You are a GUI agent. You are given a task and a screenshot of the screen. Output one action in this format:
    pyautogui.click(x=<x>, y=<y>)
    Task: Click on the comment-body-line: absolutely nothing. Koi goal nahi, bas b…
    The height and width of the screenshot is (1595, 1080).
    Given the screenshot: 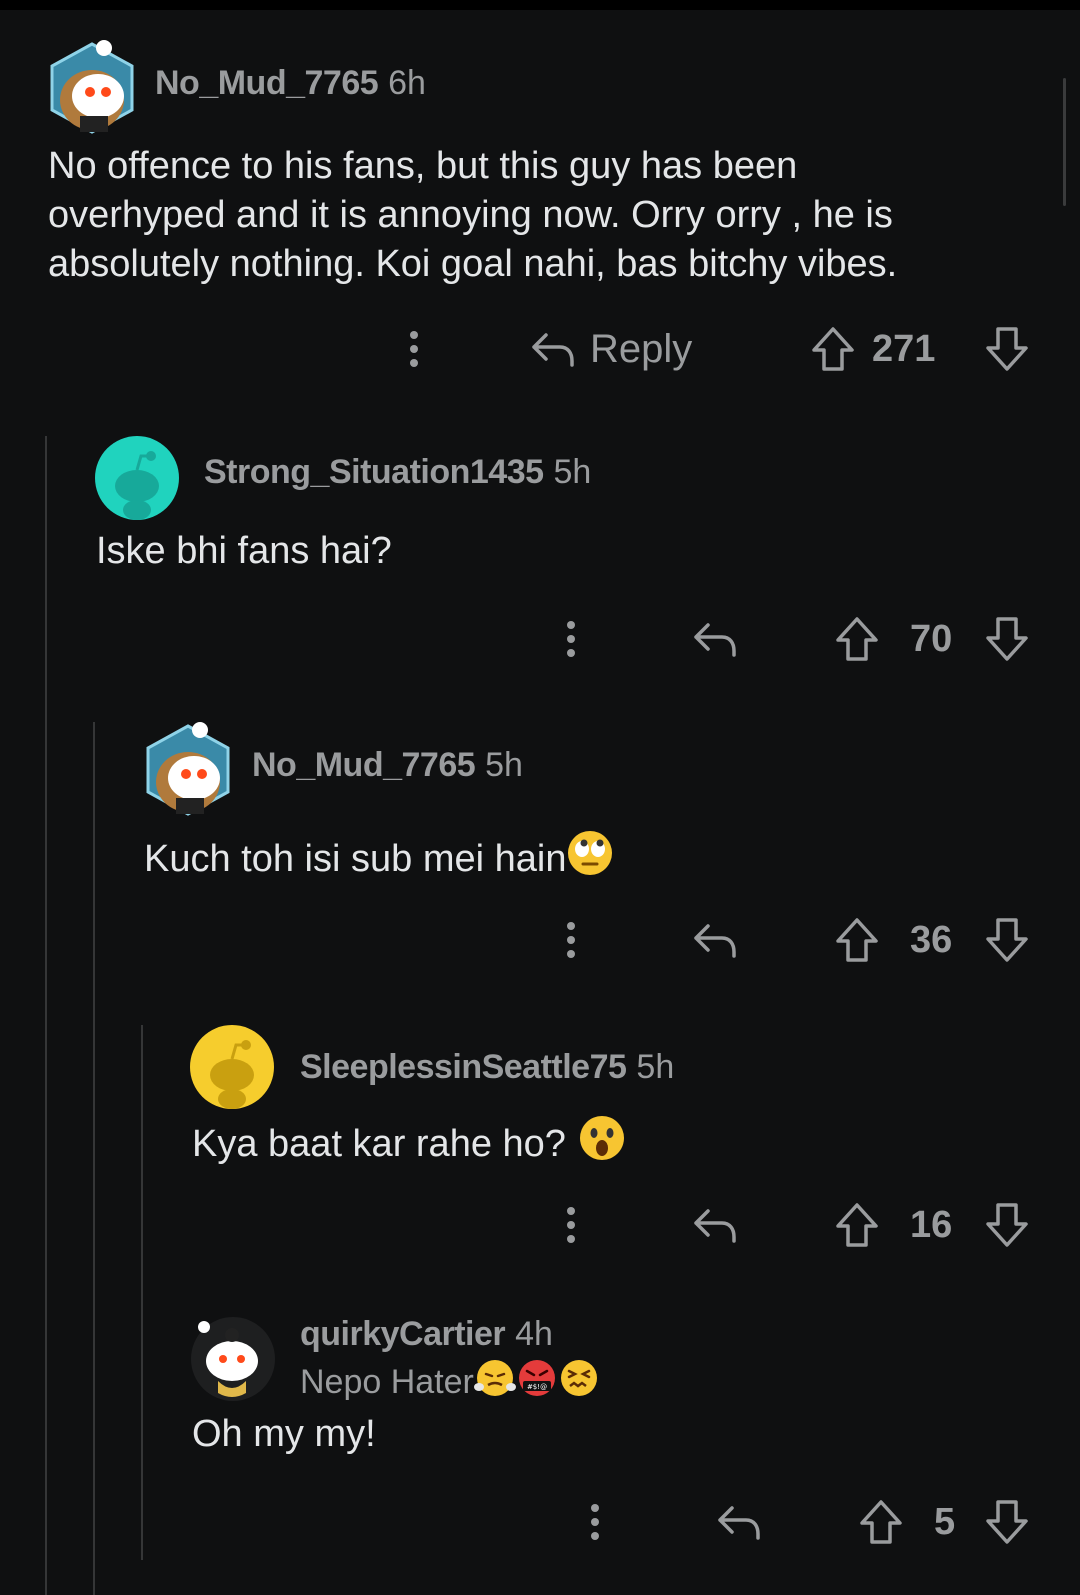 What is the action you would take?
    pyautogui.click(x=473, y=264)
    